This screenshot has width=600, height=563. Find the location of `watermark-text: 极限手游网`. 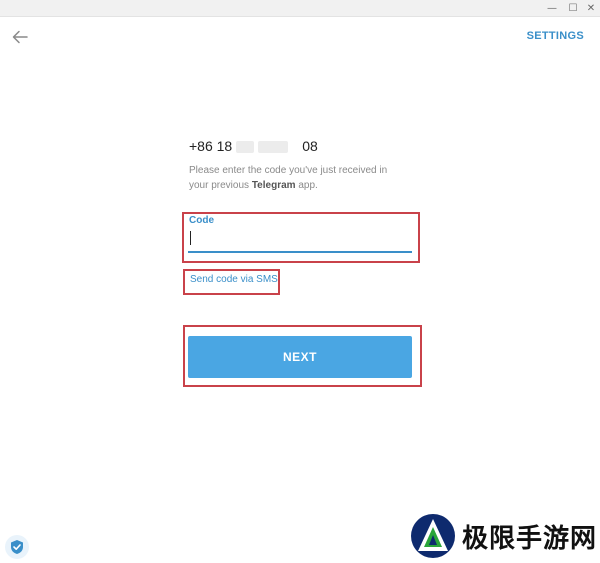

watermark-text: 极限手游网 is located at coordinates (530, 538).